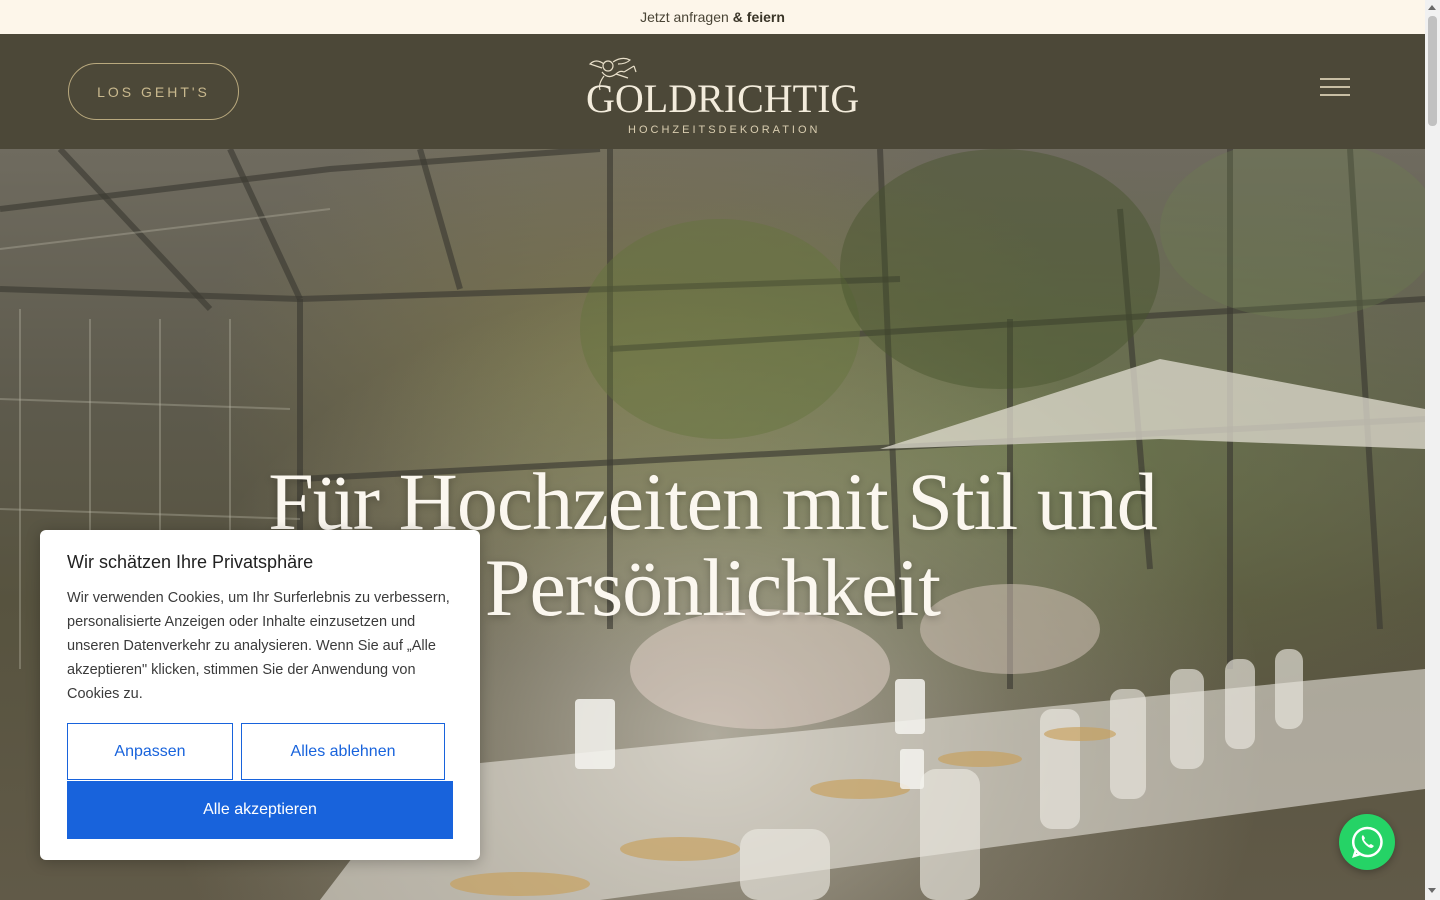  What do you see at coordinates (1432, 890) in the screenshot?
I see `scroll-down-arrow-icon` at bounding box center [1432, 890].